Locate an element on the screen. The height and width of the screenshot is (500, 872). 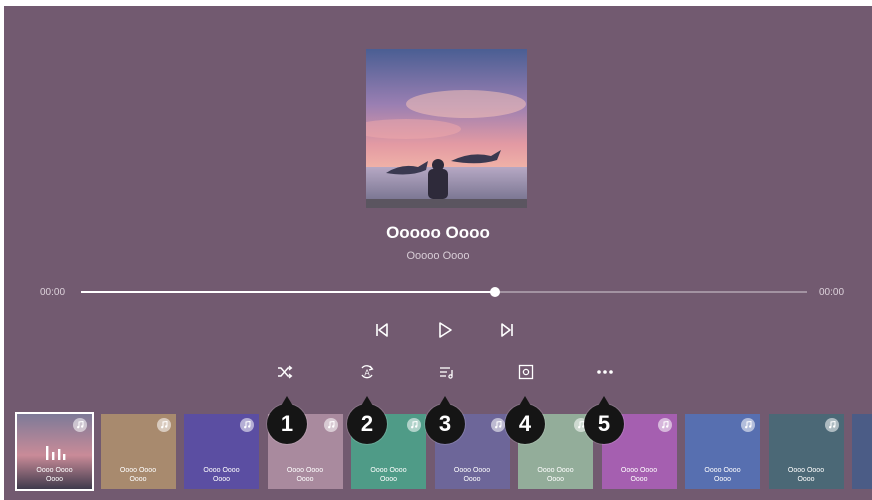
progress-bar is located at coordinates (444, 292).